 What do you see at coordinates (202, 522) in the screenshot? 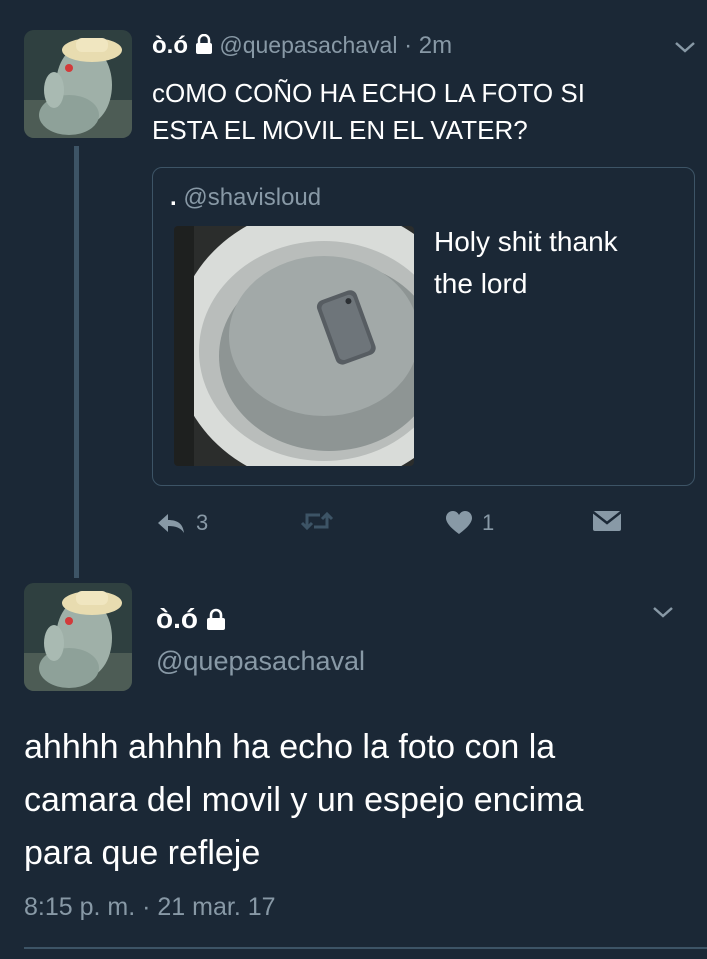
I see `reply-count: 3` at bounding box center [202, 522].